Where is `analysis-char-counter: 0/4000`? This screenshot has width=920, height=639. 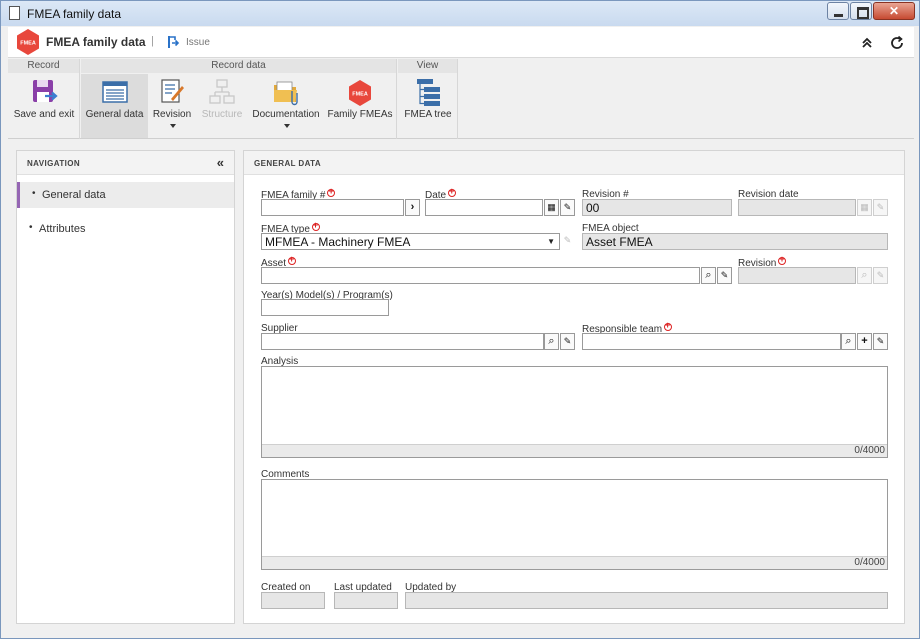
analysis-char-counter: 0/4000 is located at coordinates (574, 450).